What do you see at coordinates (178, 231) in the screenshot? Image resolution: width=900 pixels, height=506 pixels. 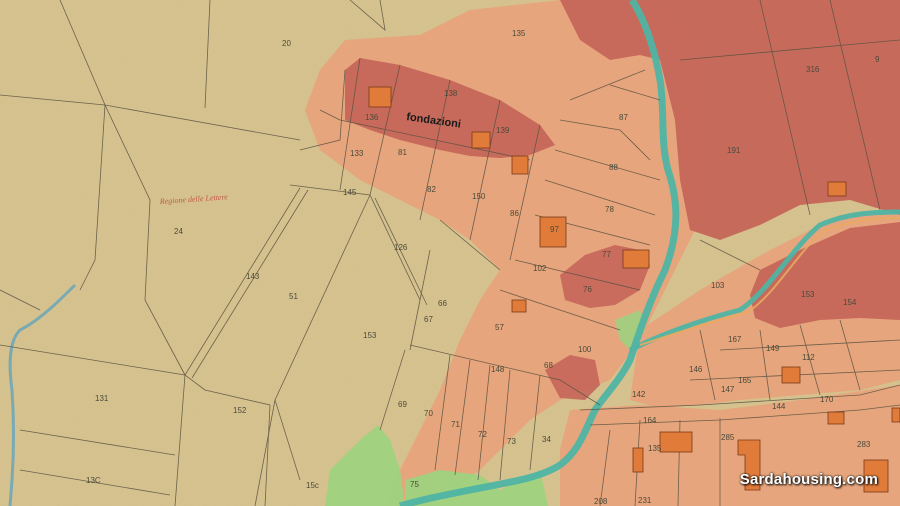 I see `parcel-label: 24` at bounding box center [178, 231].